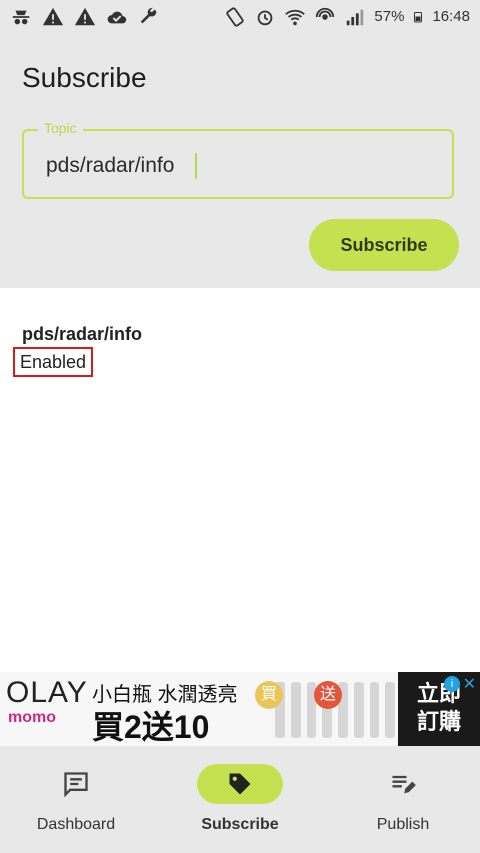  Describe the element at coordinates (148, 15) in the screenshot. I see `wrench-icon` at that location.